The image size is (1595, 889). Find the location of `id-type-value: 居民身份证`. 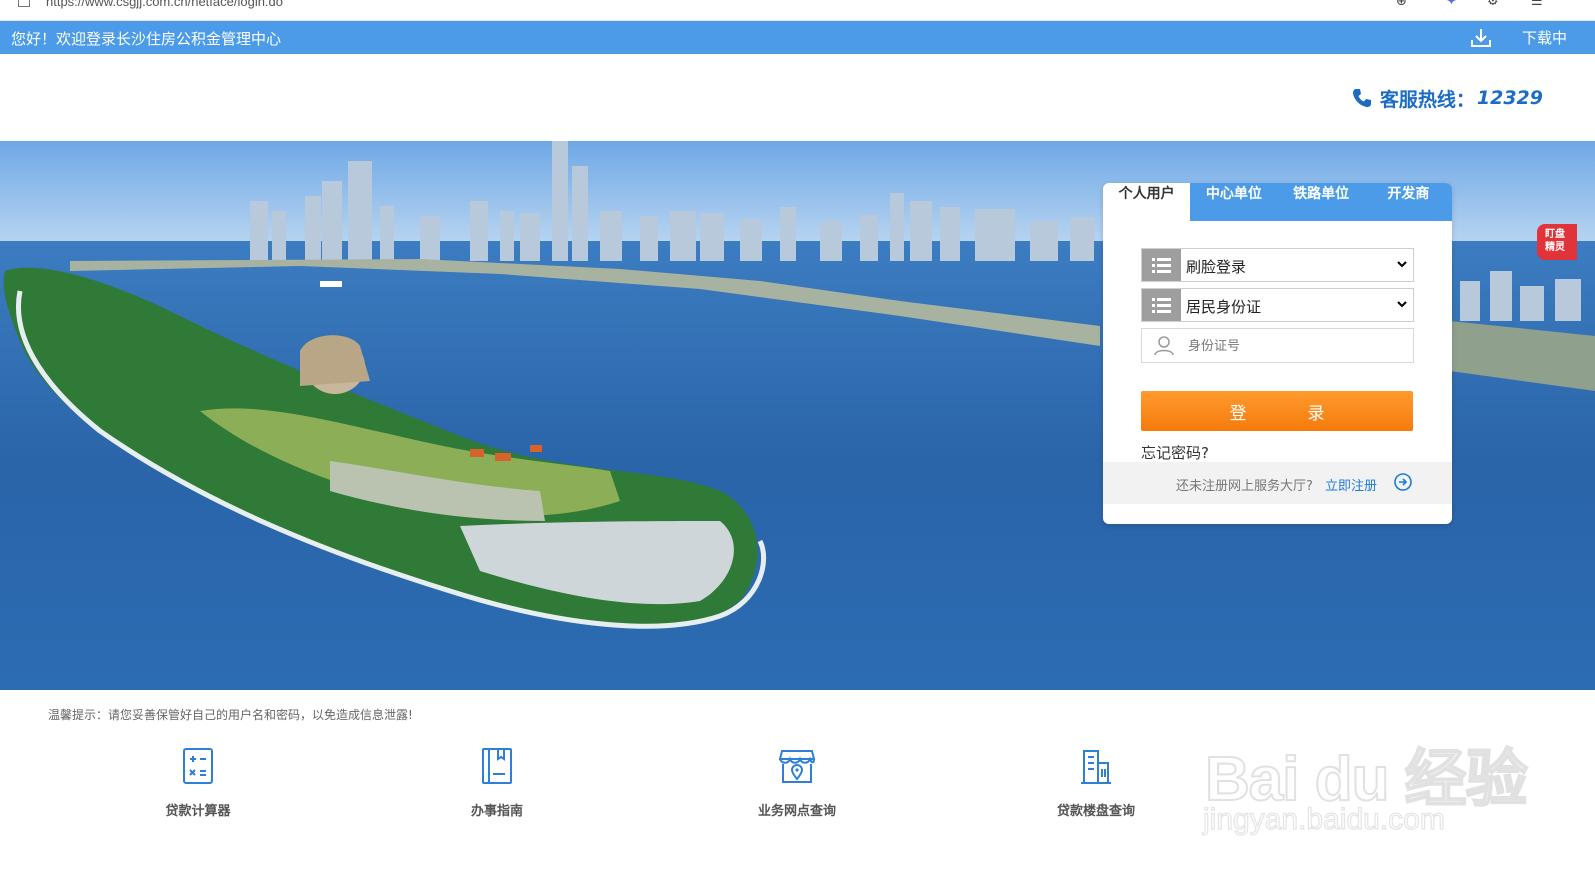

id-type-value: 居民身份证 is located at coordinates (1224, 307).